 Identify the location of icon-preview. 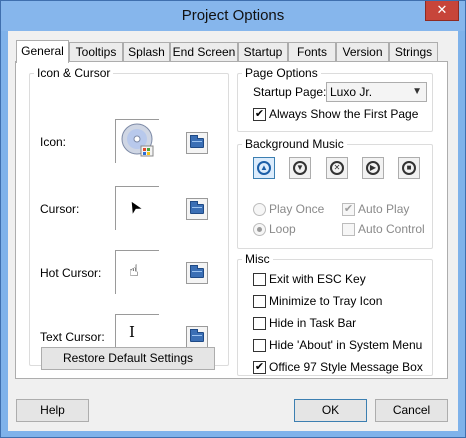
(137, 141).